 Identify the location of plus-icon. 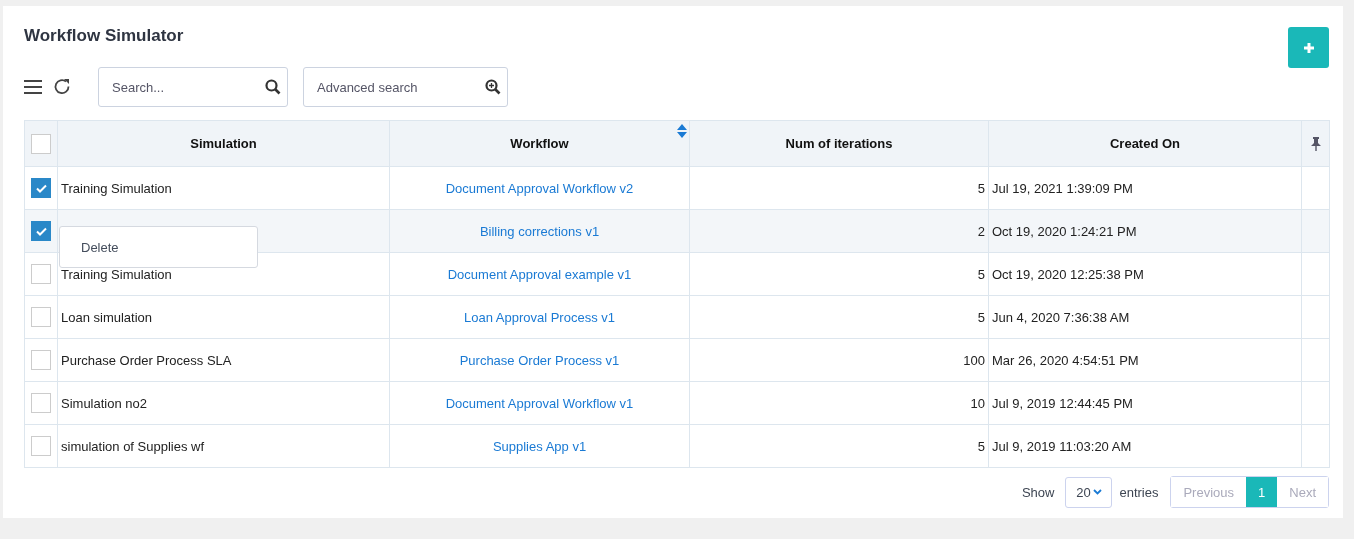
(1308, 47).